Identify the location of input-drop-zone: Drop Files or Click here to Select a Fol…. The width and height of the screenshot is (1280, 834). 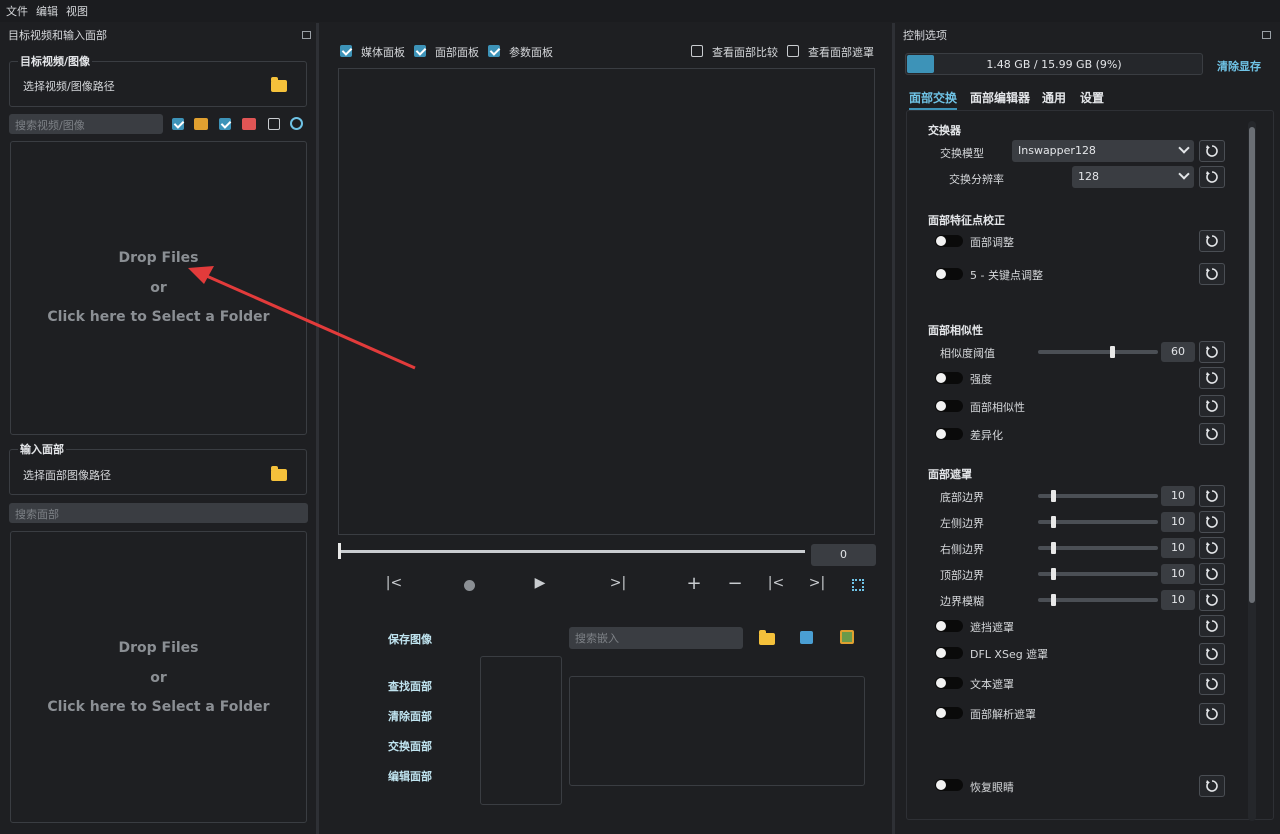
(158, 677).